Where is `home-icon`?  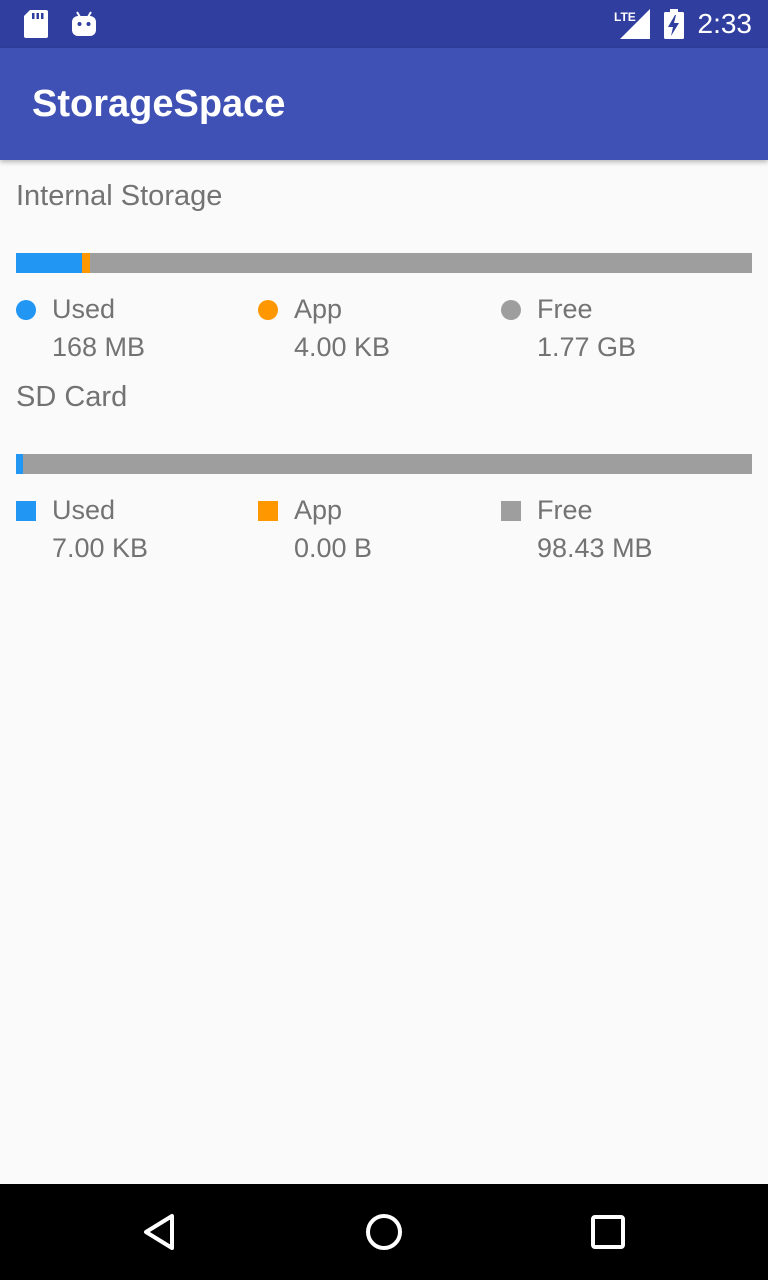 home-icon is located at coordinates (384, 1232).